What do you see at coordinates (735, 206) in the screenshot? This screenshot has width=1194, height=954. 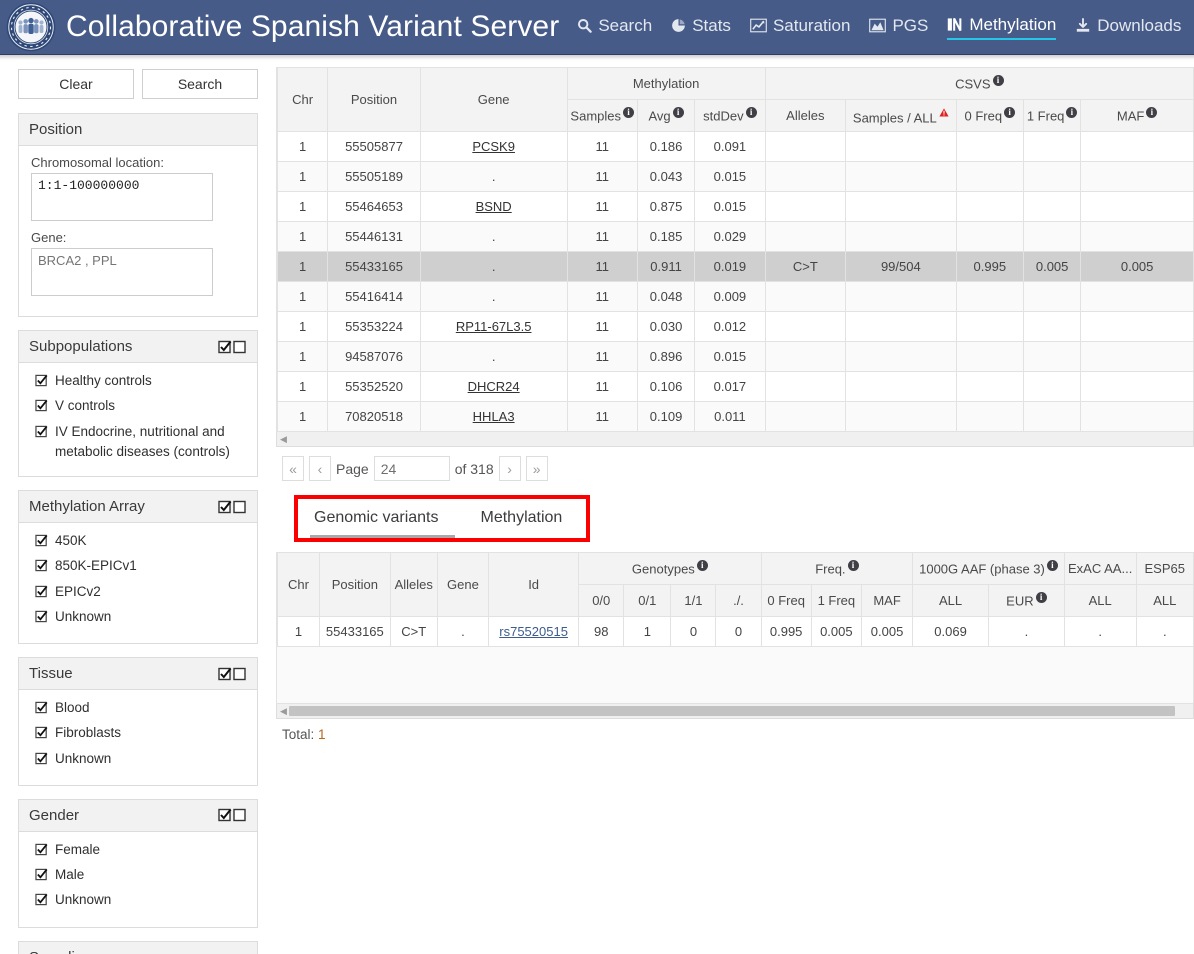 I see `table-row: 1 55464653 BSND 11 0.875 0.015` at bounding box center [735, 206].